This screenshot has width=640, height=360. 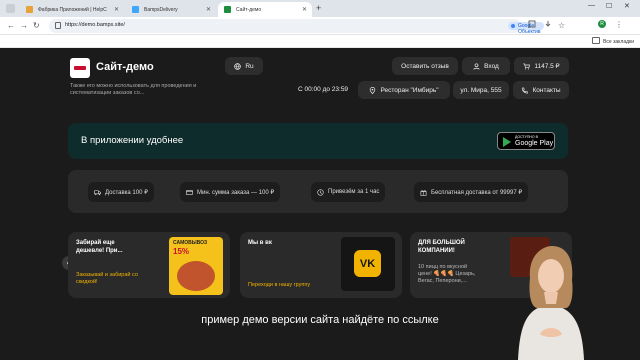 I want to click on leave-review-button: Оставить отзыв, so click(x=425, y=66).